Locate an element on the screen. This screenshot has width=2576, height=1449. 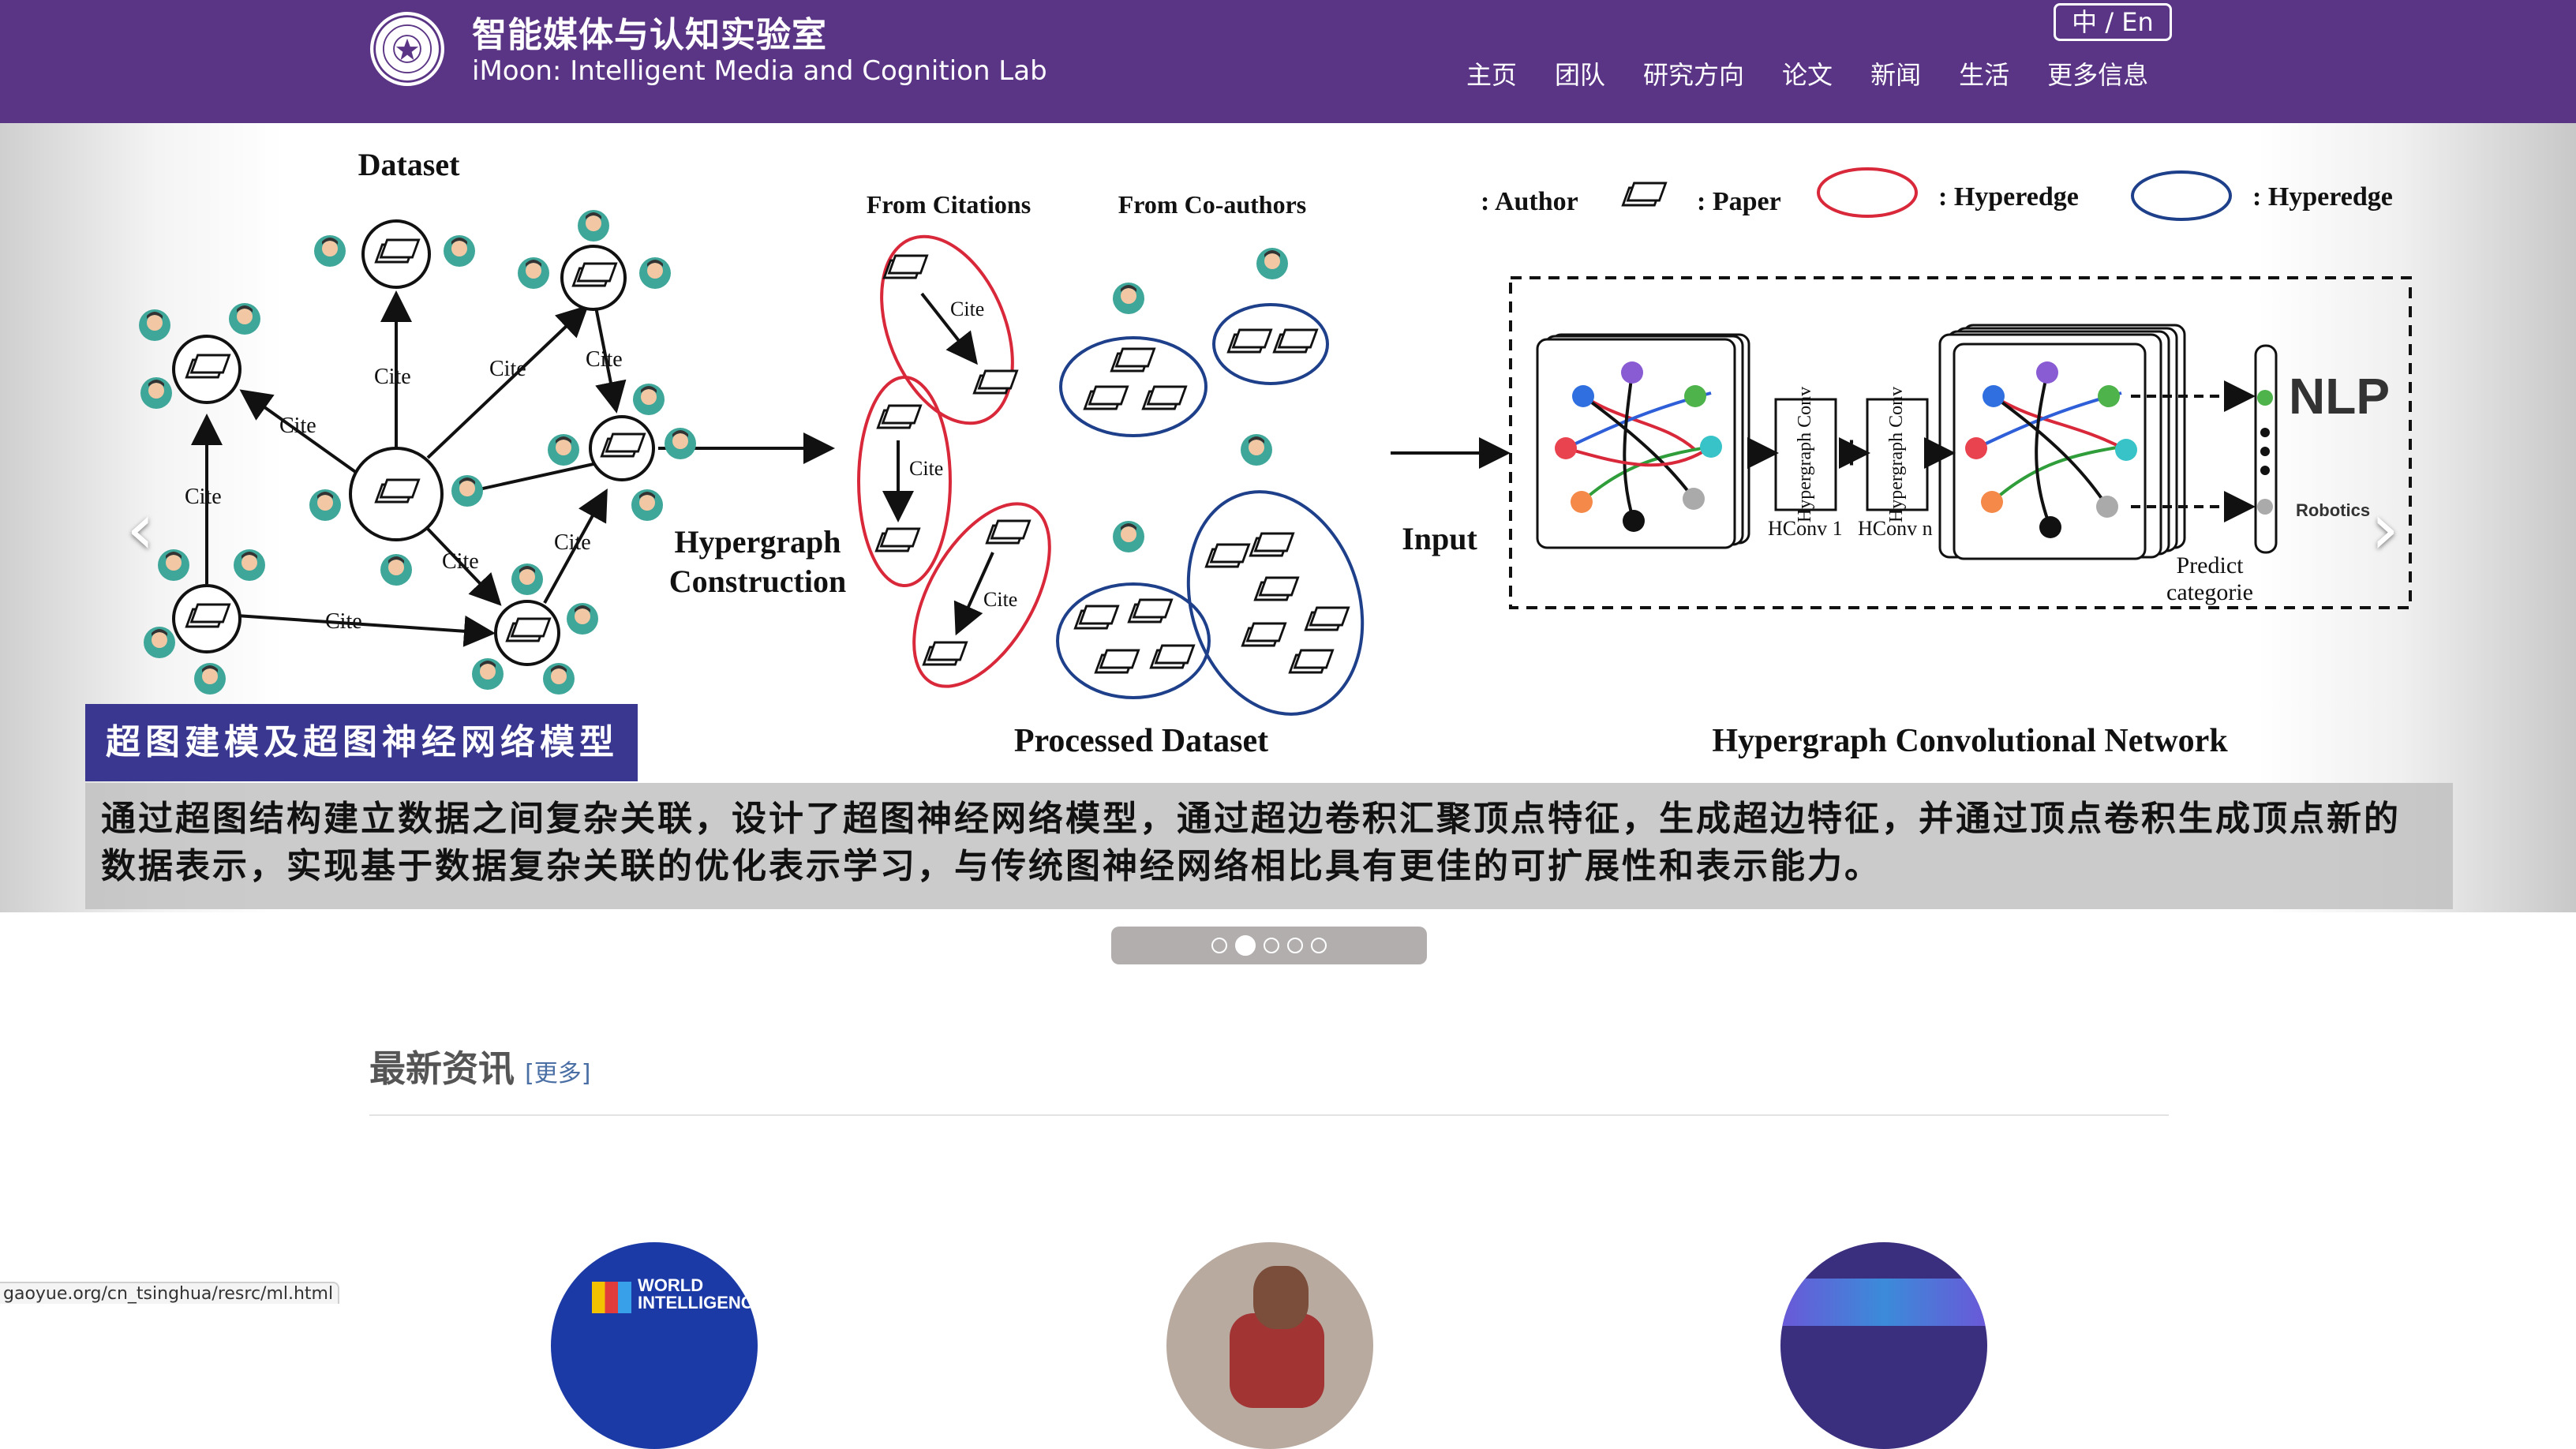
nlp-label: NLP is located at coordinates (2339, 396).